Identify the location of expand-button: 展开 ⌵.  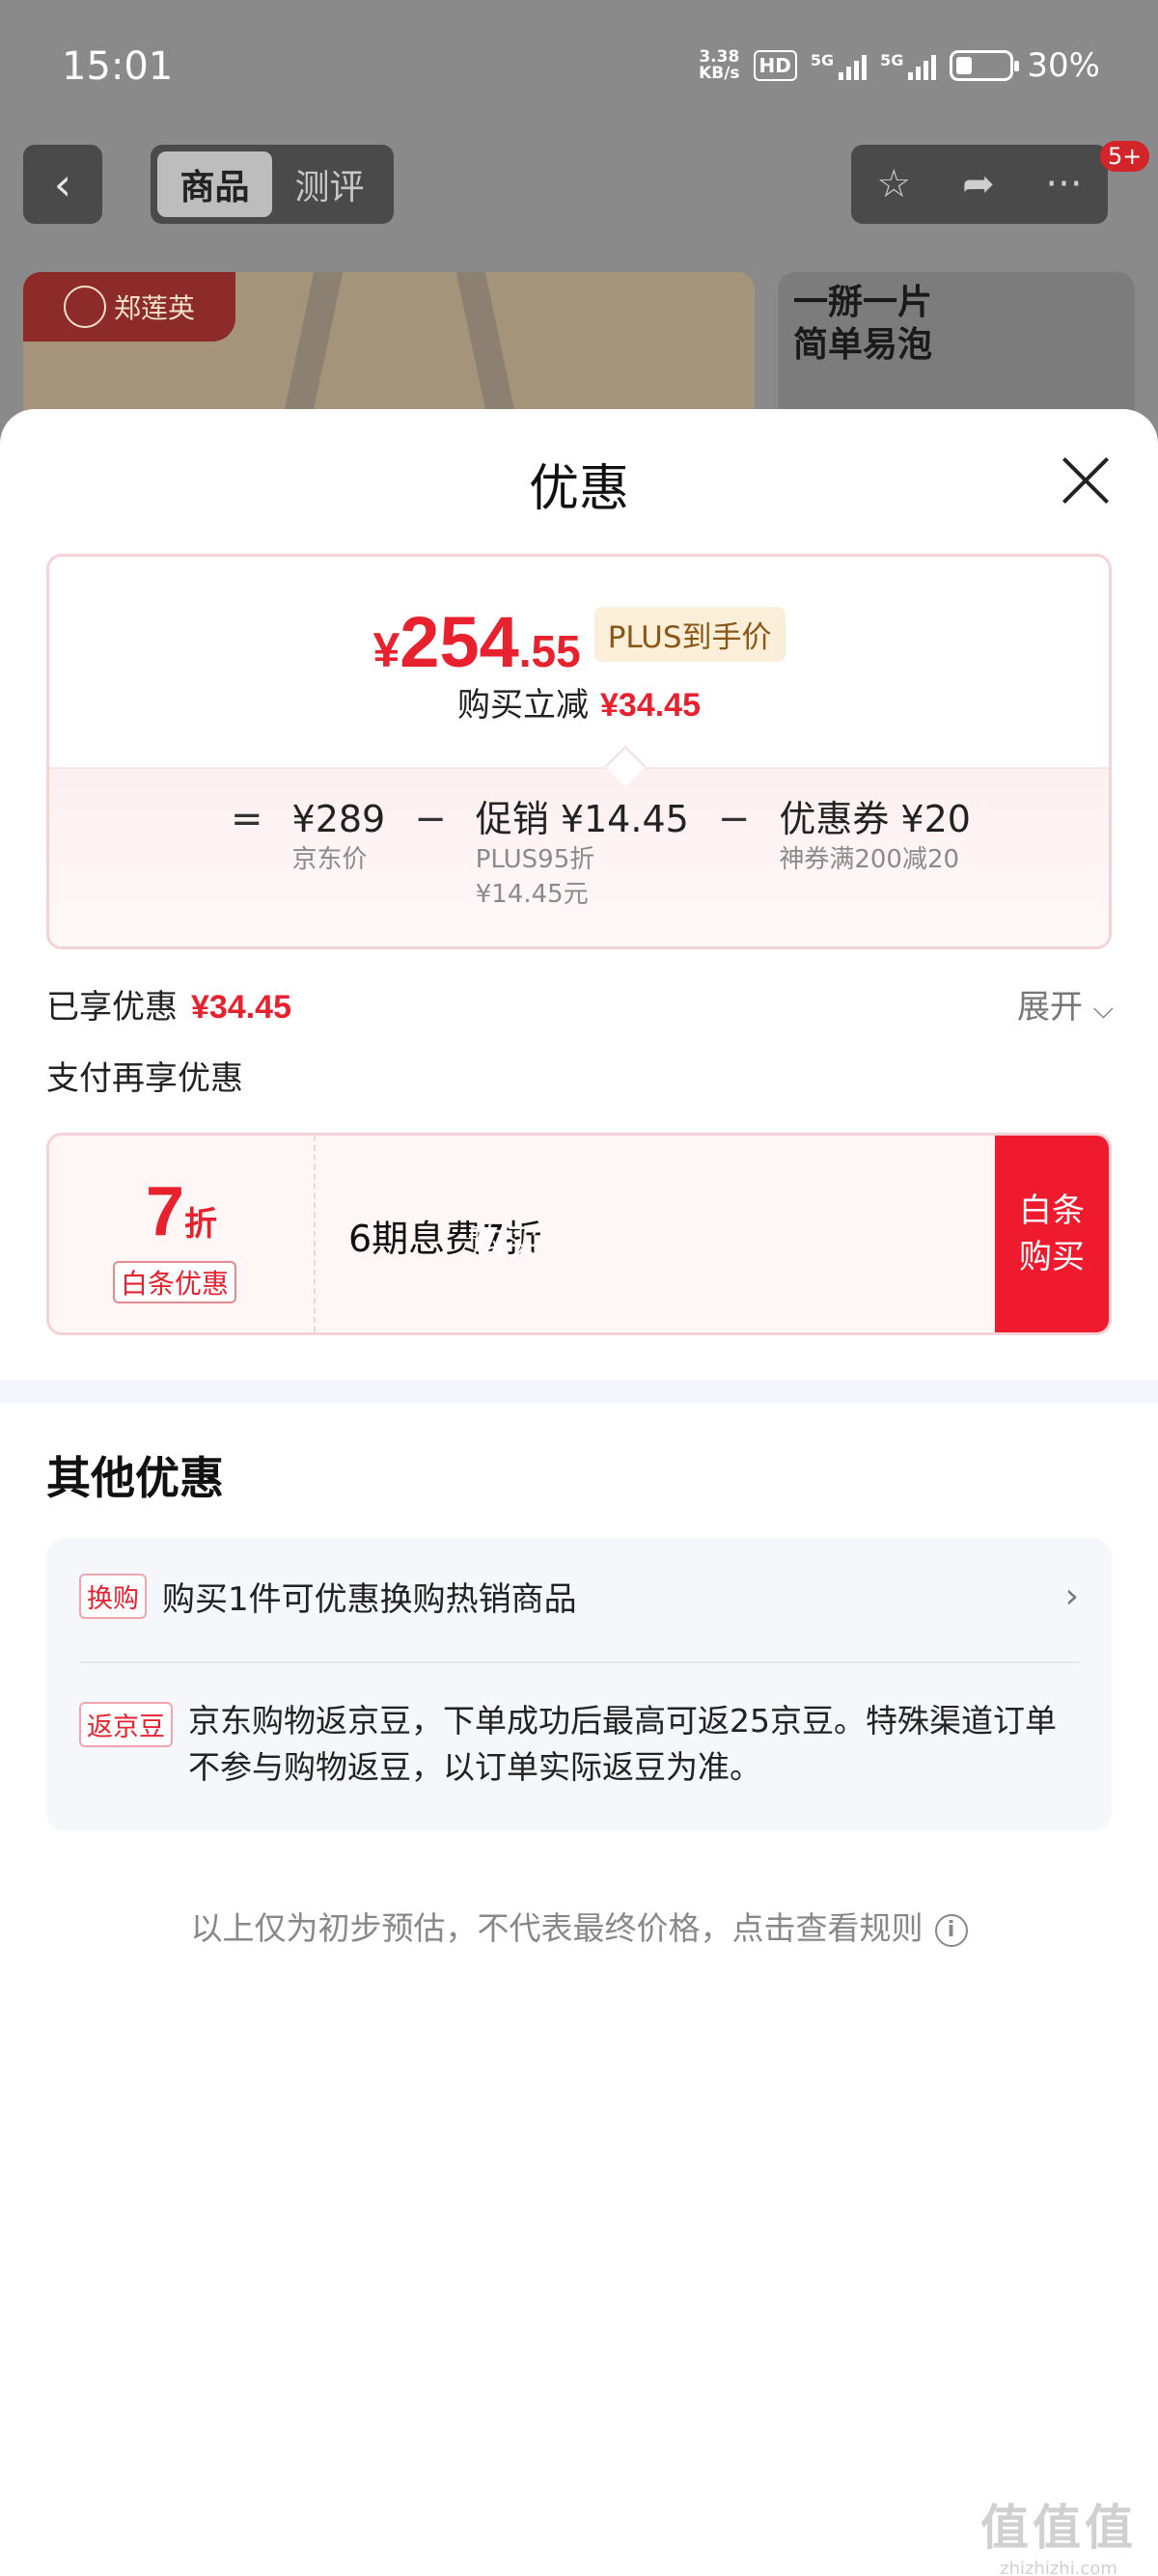
(1065, 1004).